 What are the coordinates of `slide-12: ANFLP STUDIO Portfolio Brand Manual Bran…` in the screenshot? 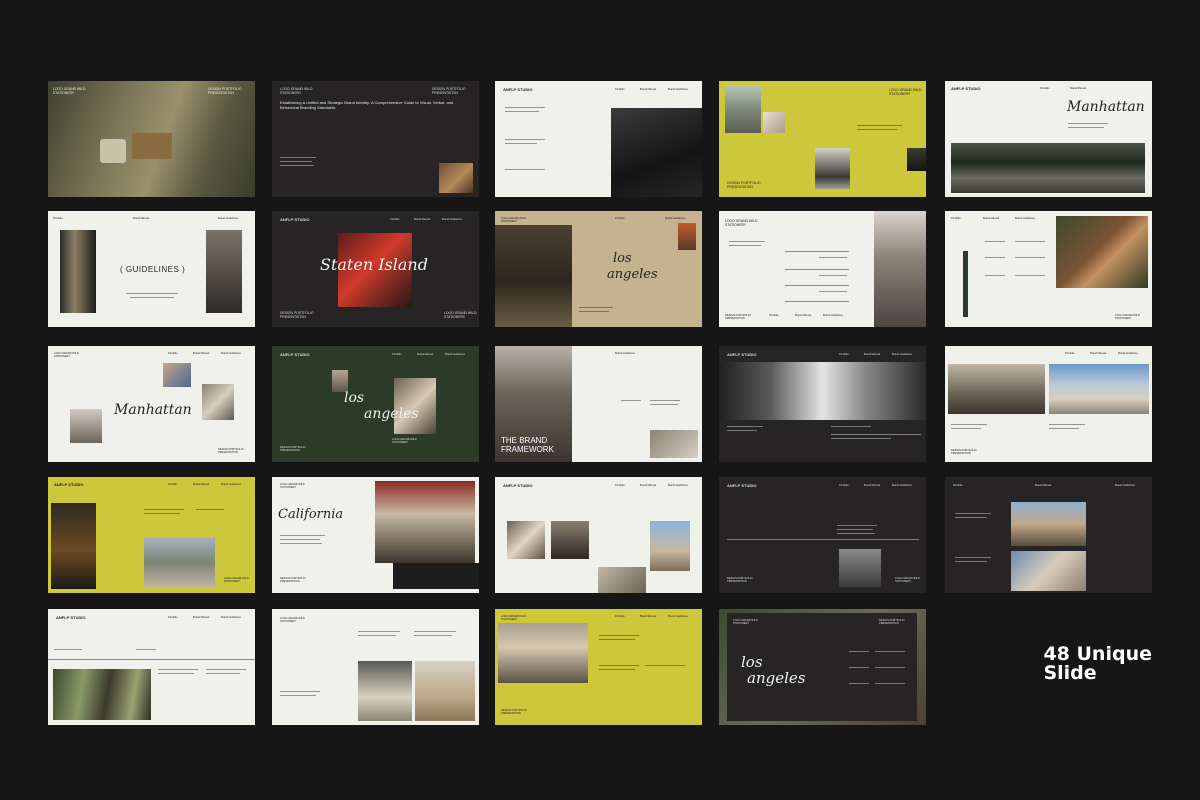 It's located at (375, 404).